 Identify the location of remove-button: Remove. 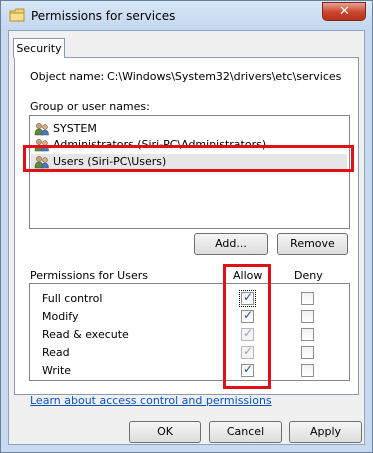
(312, 244).